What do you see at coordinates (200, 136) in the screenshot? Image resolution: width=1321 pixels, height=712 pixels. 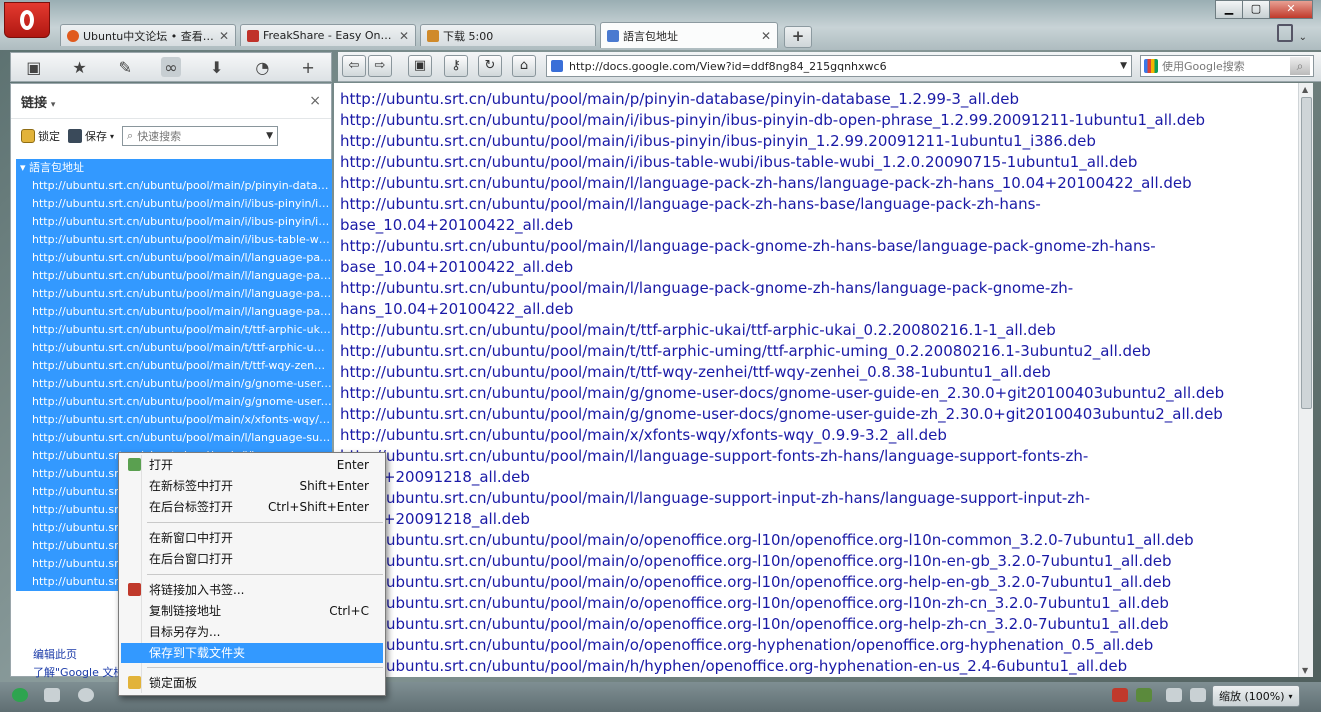 I see `panel-search-input: ⌕ 快速搜索 ▼` at bounding box center [200, 136].